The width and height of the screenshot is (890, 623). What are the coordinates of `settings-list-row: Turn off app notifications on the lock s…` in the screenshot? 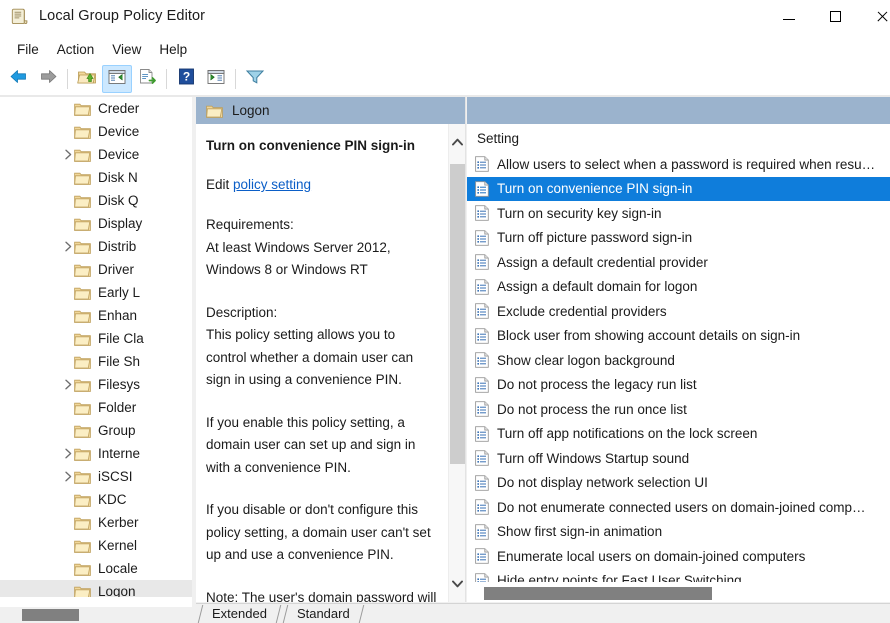 It's located at (678, 434).